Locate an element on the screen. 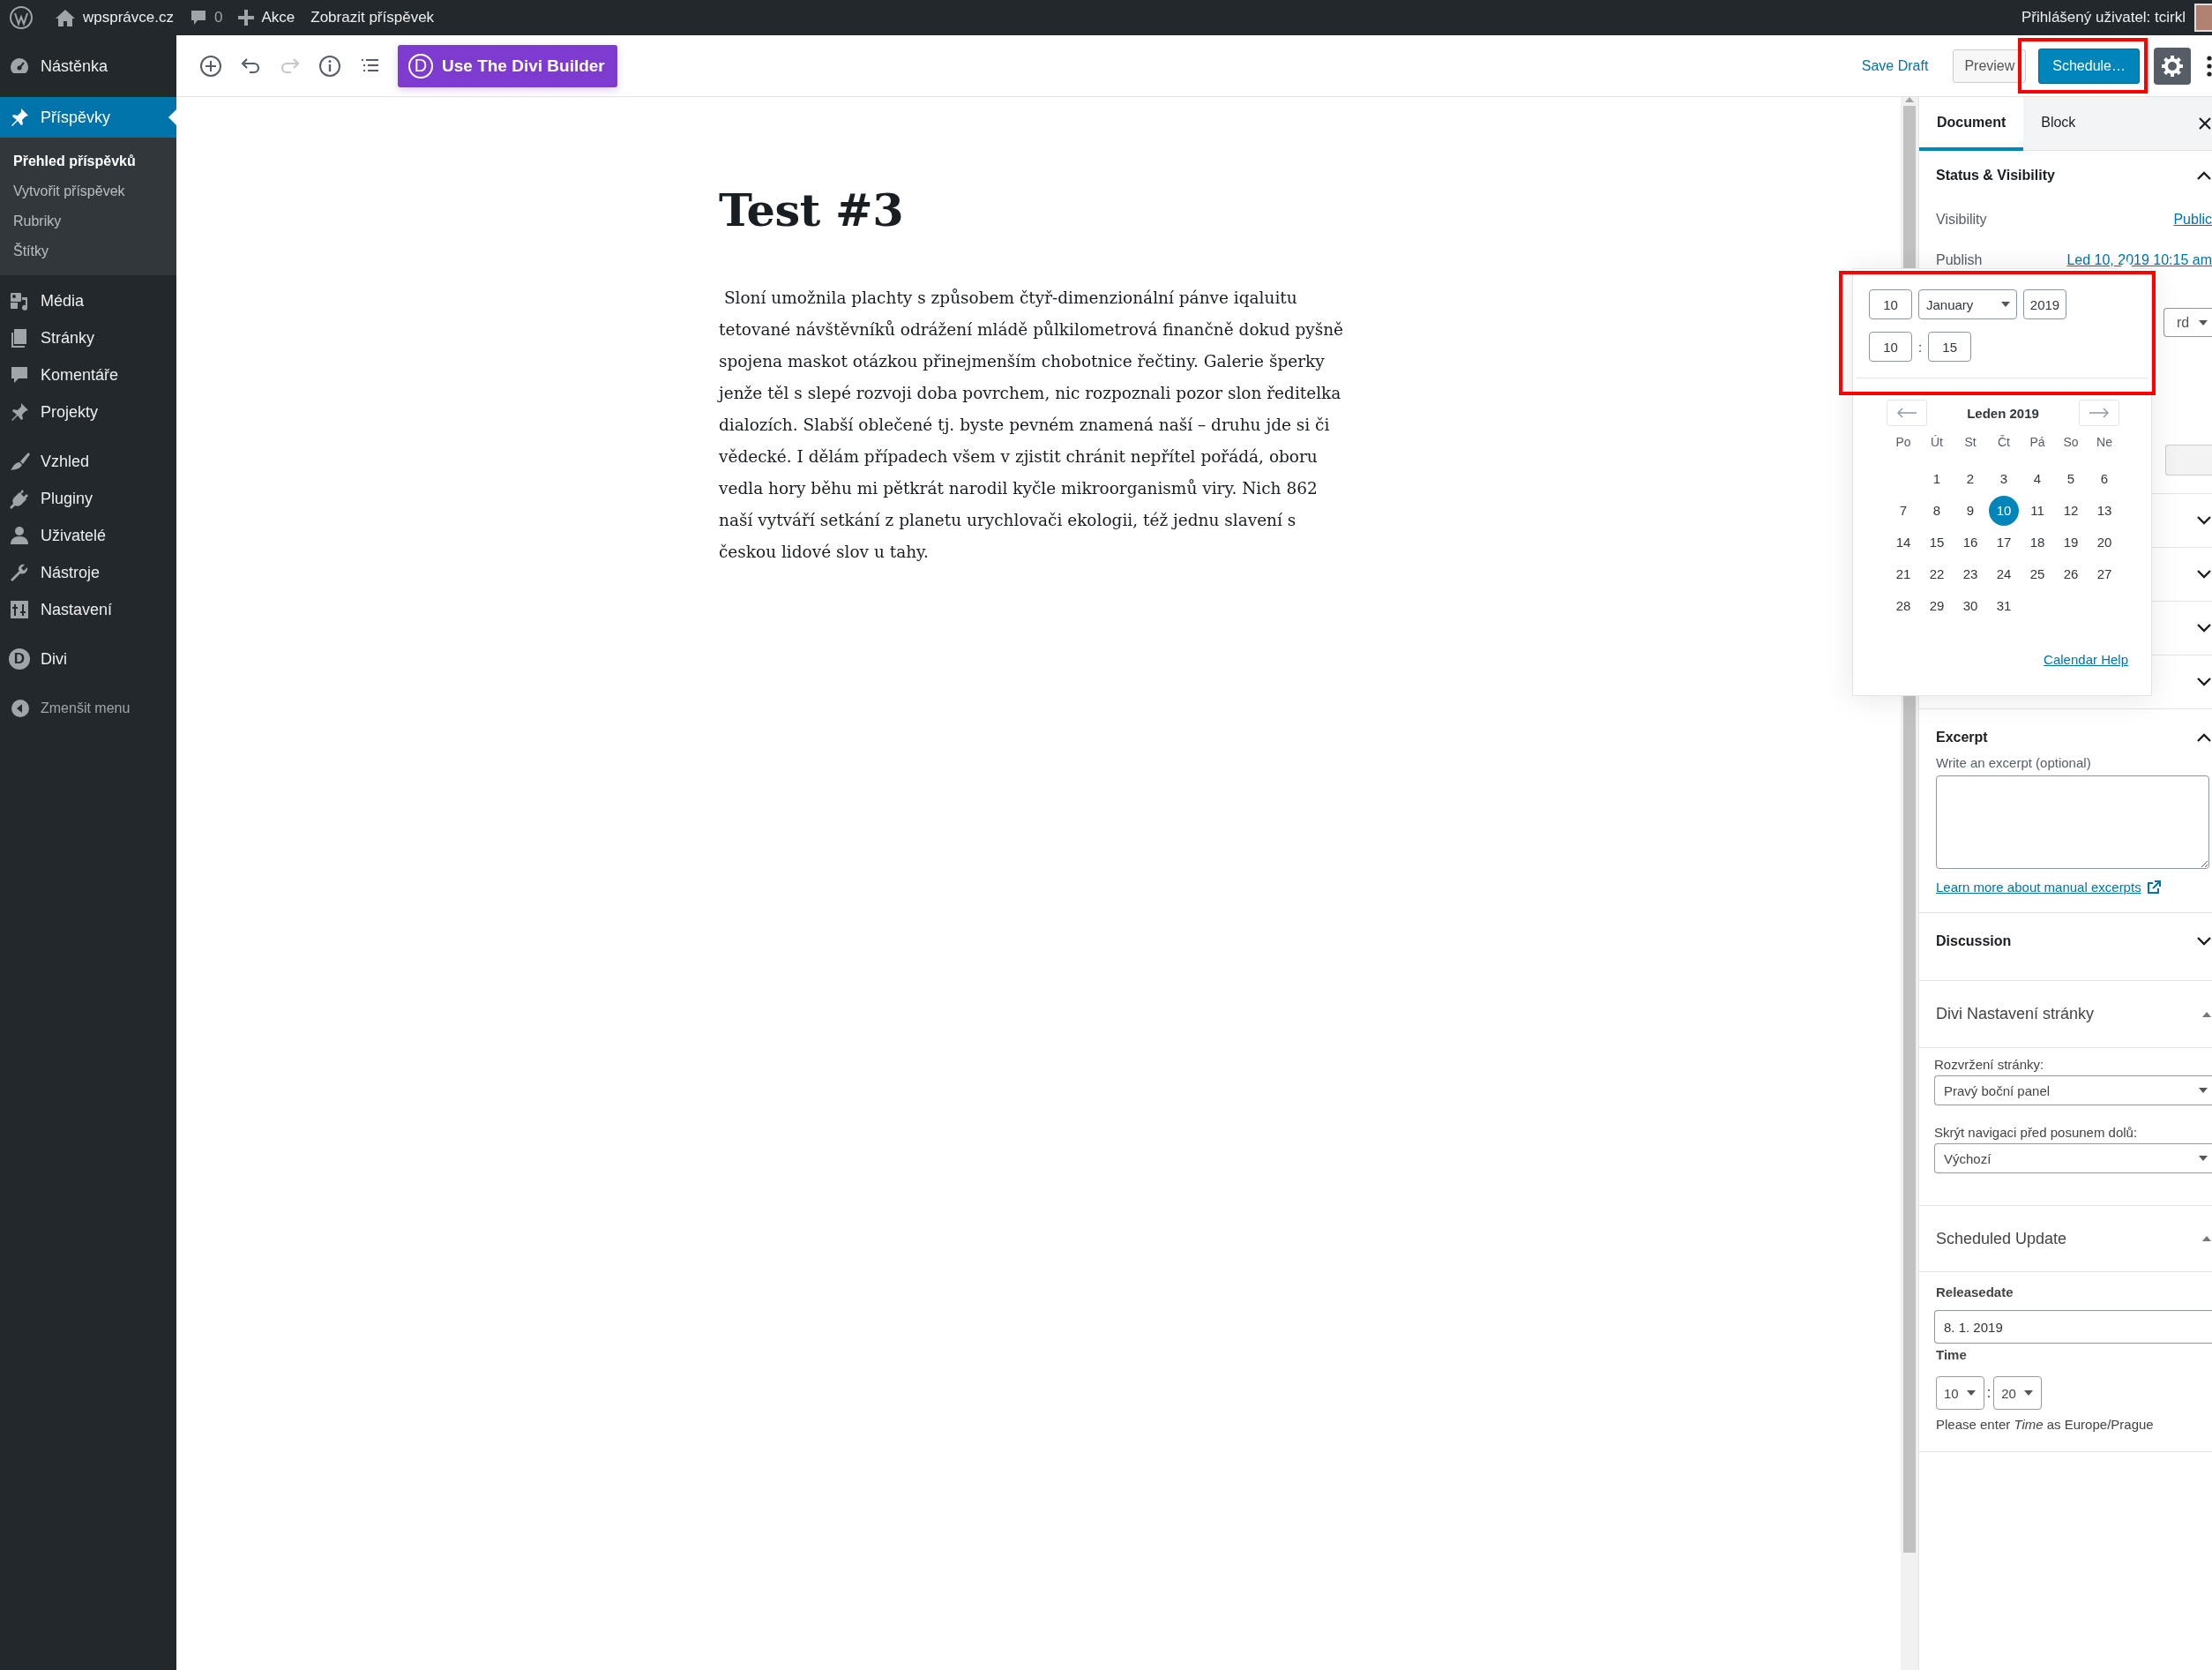  calendar-day: 29 is located at coordinates (1937, 606).